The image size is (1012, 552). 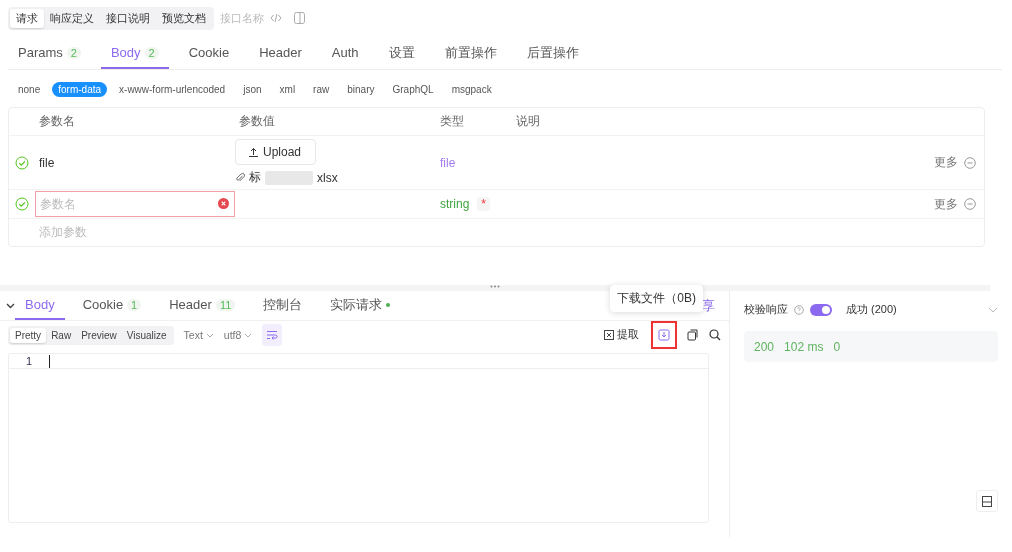 What do you see at coordinates (225, 304) in the screenshot?
I see `count-badge: 11` at bounding box center [225, 304].